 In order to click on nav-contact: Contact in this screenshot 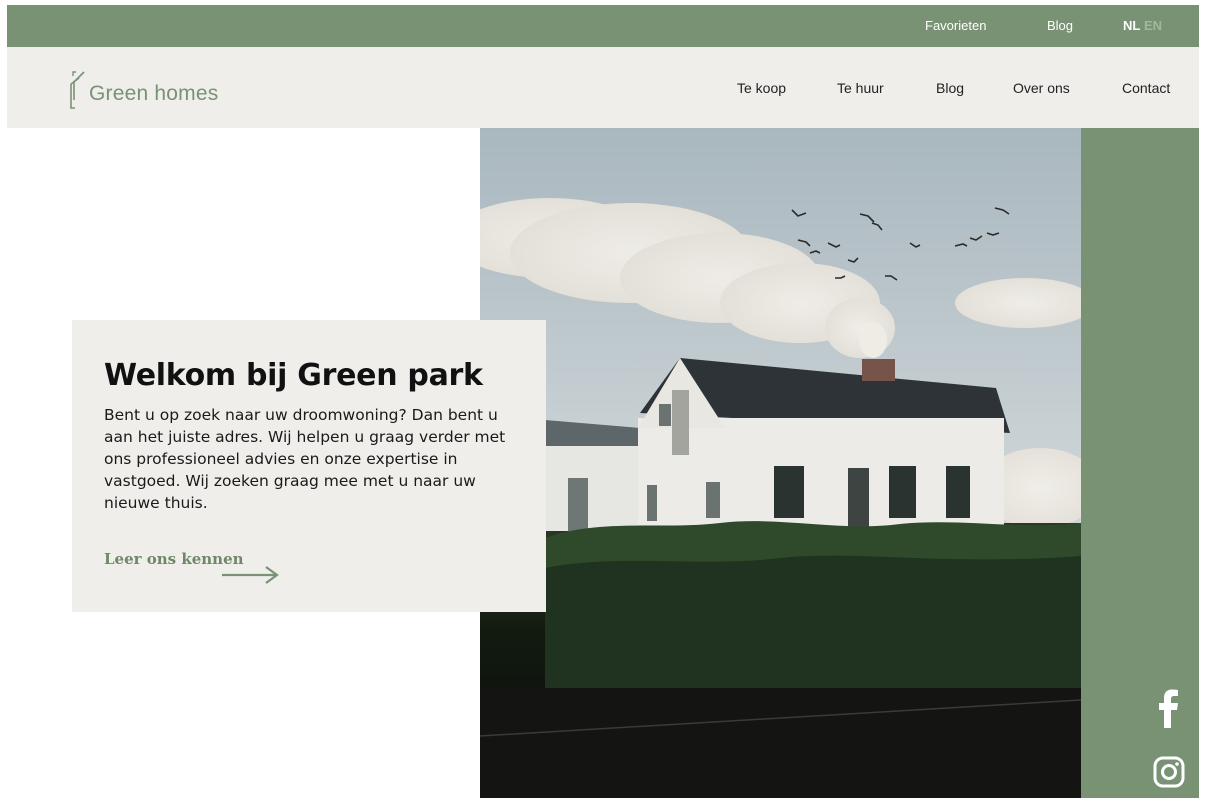, I will do `click(1146, 88)`.